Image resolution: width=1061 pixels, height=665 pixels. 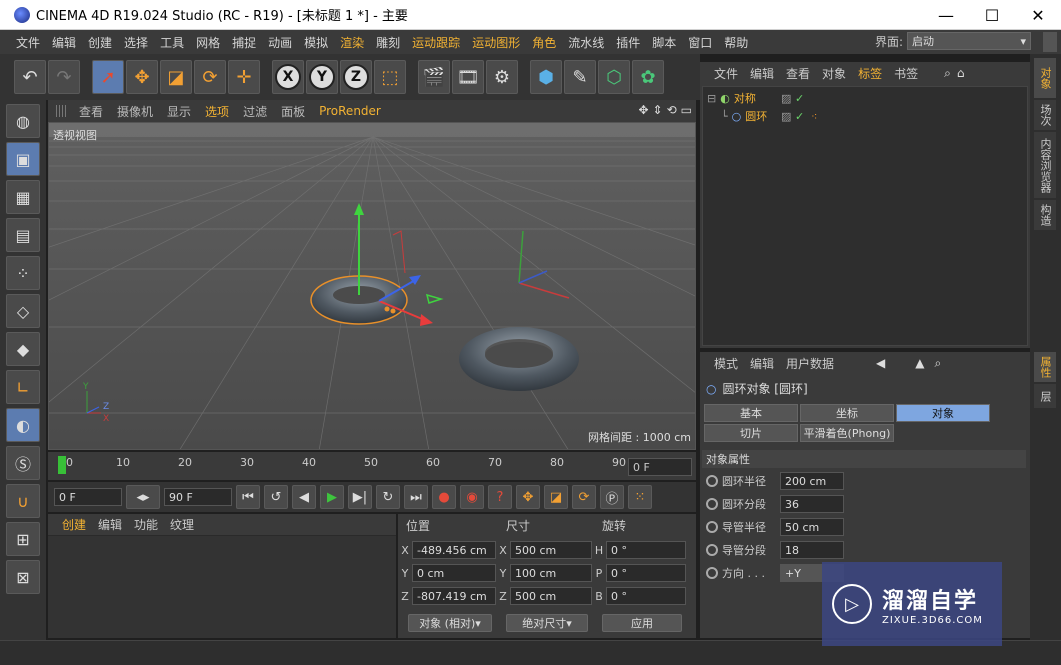 What do you see at coordinates (664, 42) in the screenshot?
I see `menu-script: 脚本` at bounding box center [664, 42].